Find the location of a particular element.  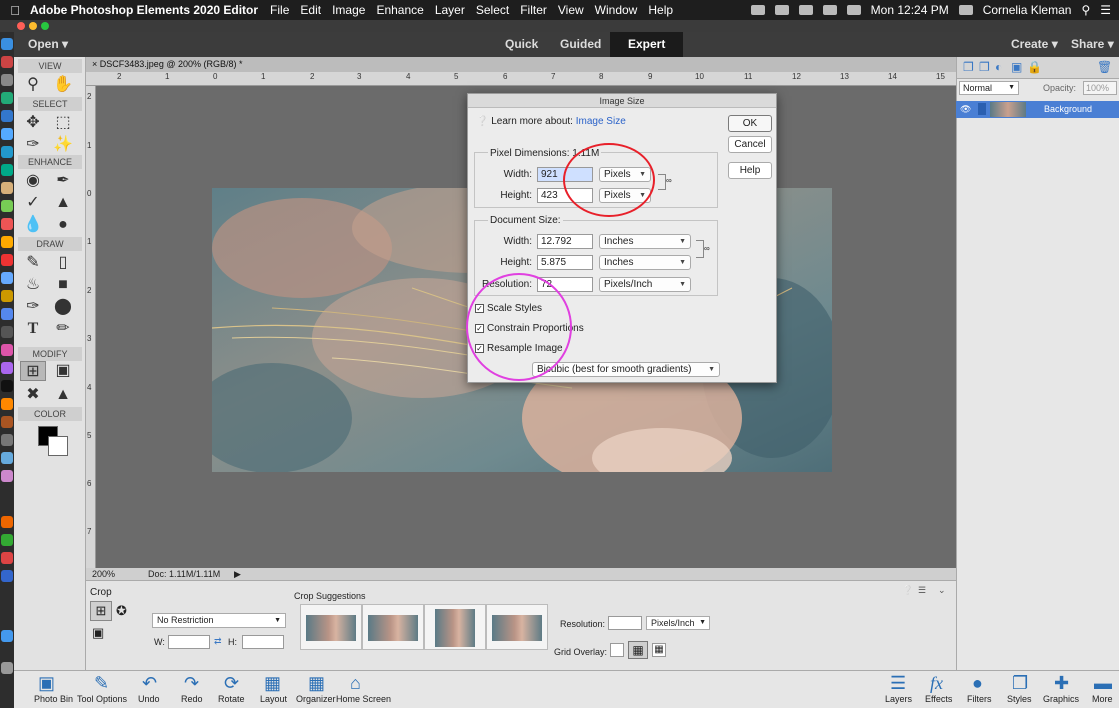

red-eye-tool-icon: ◉ is located at coordinates (33, 181).